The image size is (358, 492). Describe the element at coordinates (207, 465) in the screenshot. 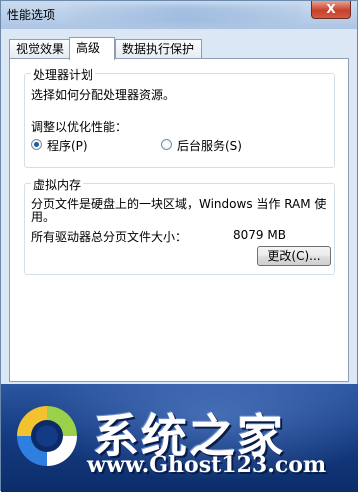

I see `brand-url: www.Ghost123.com` at that location.